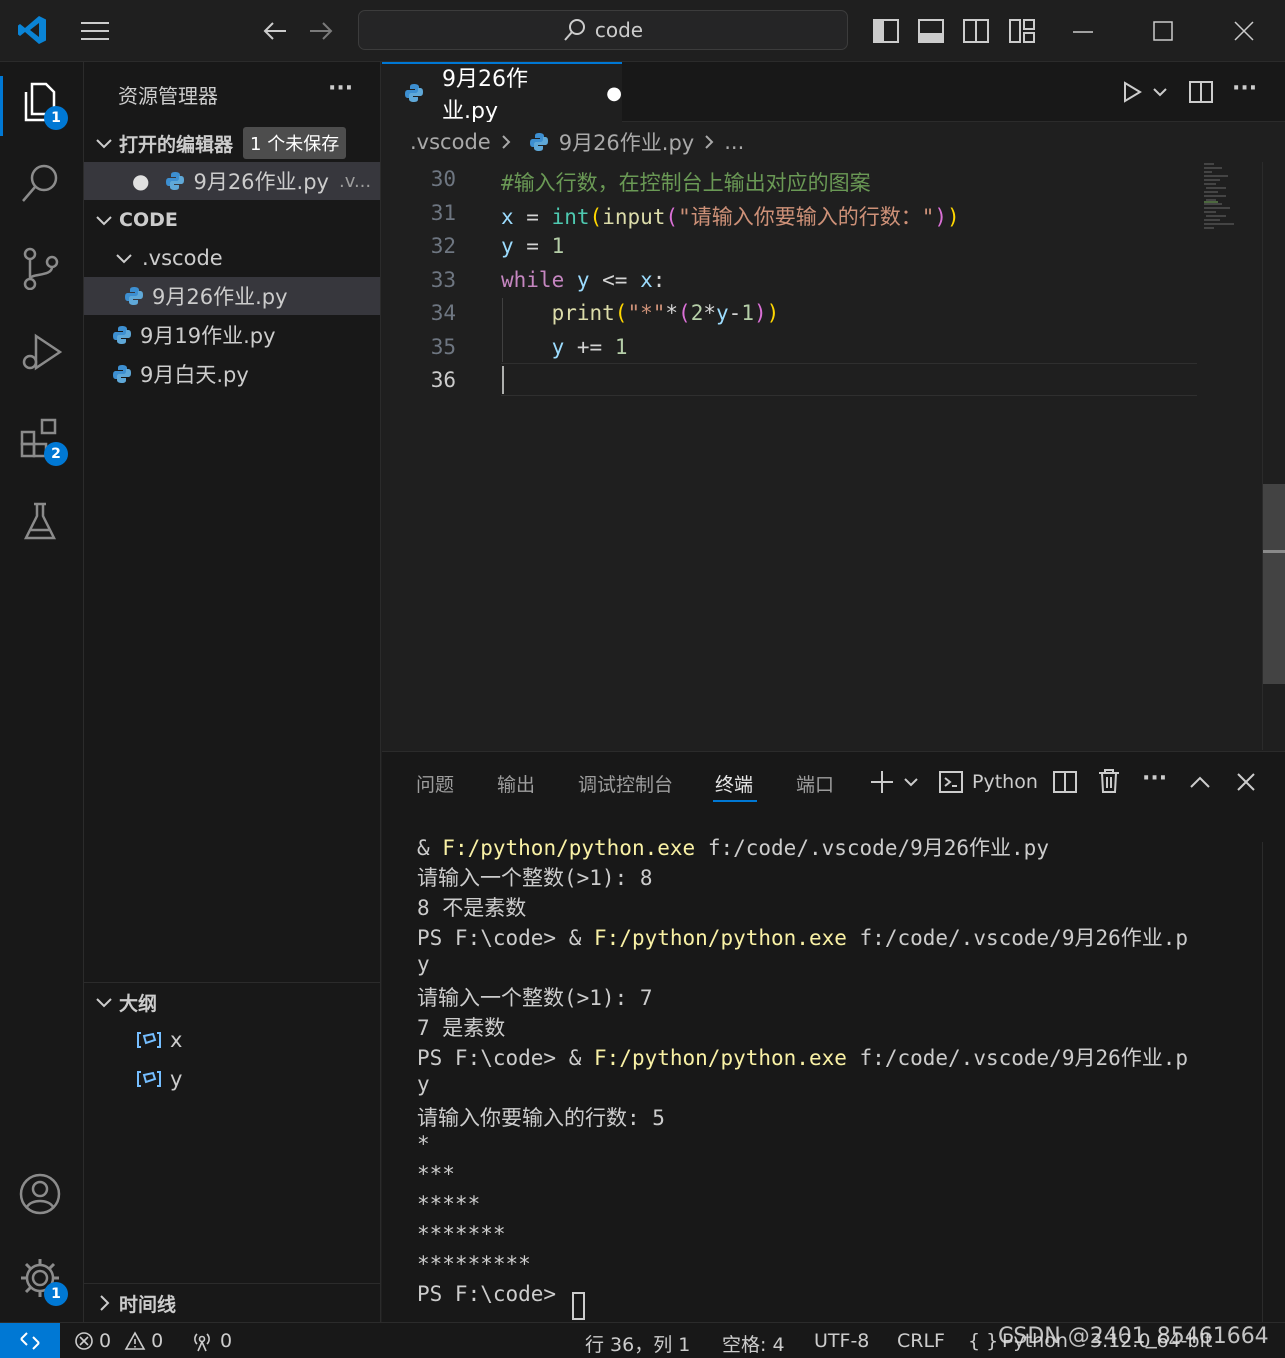 Image resolution: width=1285 pixels, height=1358 pixels. I want to click on search-button, so click(42, 186).